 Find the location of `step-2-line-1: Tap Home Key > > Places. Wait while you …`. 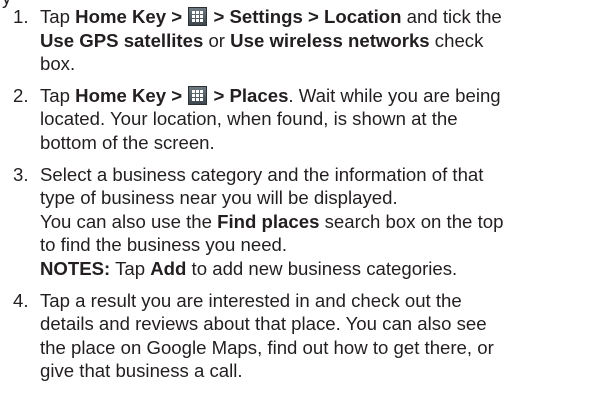

step-2-line-1: Tap Home Key > > Places. Wait while you … is located at coordinates (270, 95).